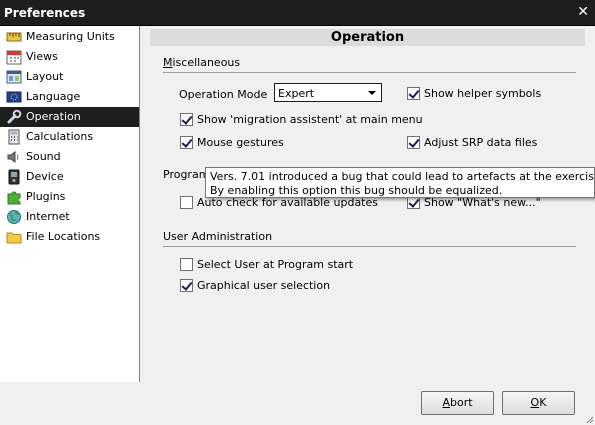 Image resolution: width=595 pixels, height=425 pixels. I want to click on nav-item-label: Calculations, so click(60, 136).